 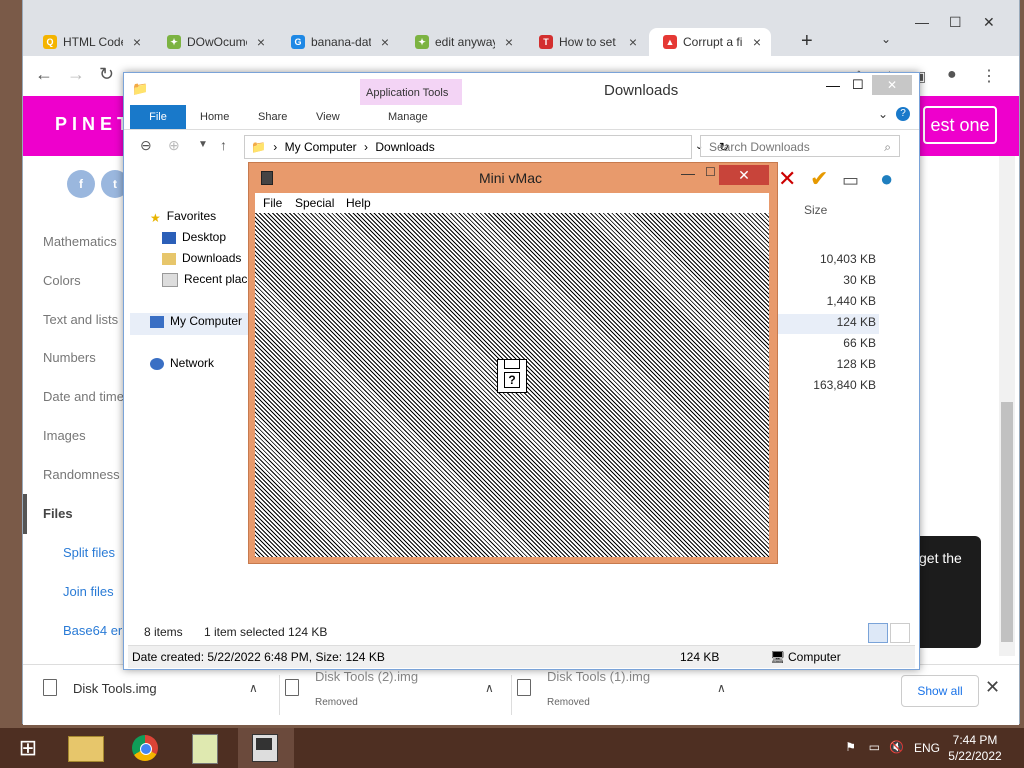 What do you see at coordinates (88, 591) in the screenshot?
I see `side-sublink-join: Join files` at bounding box center [88, 591].